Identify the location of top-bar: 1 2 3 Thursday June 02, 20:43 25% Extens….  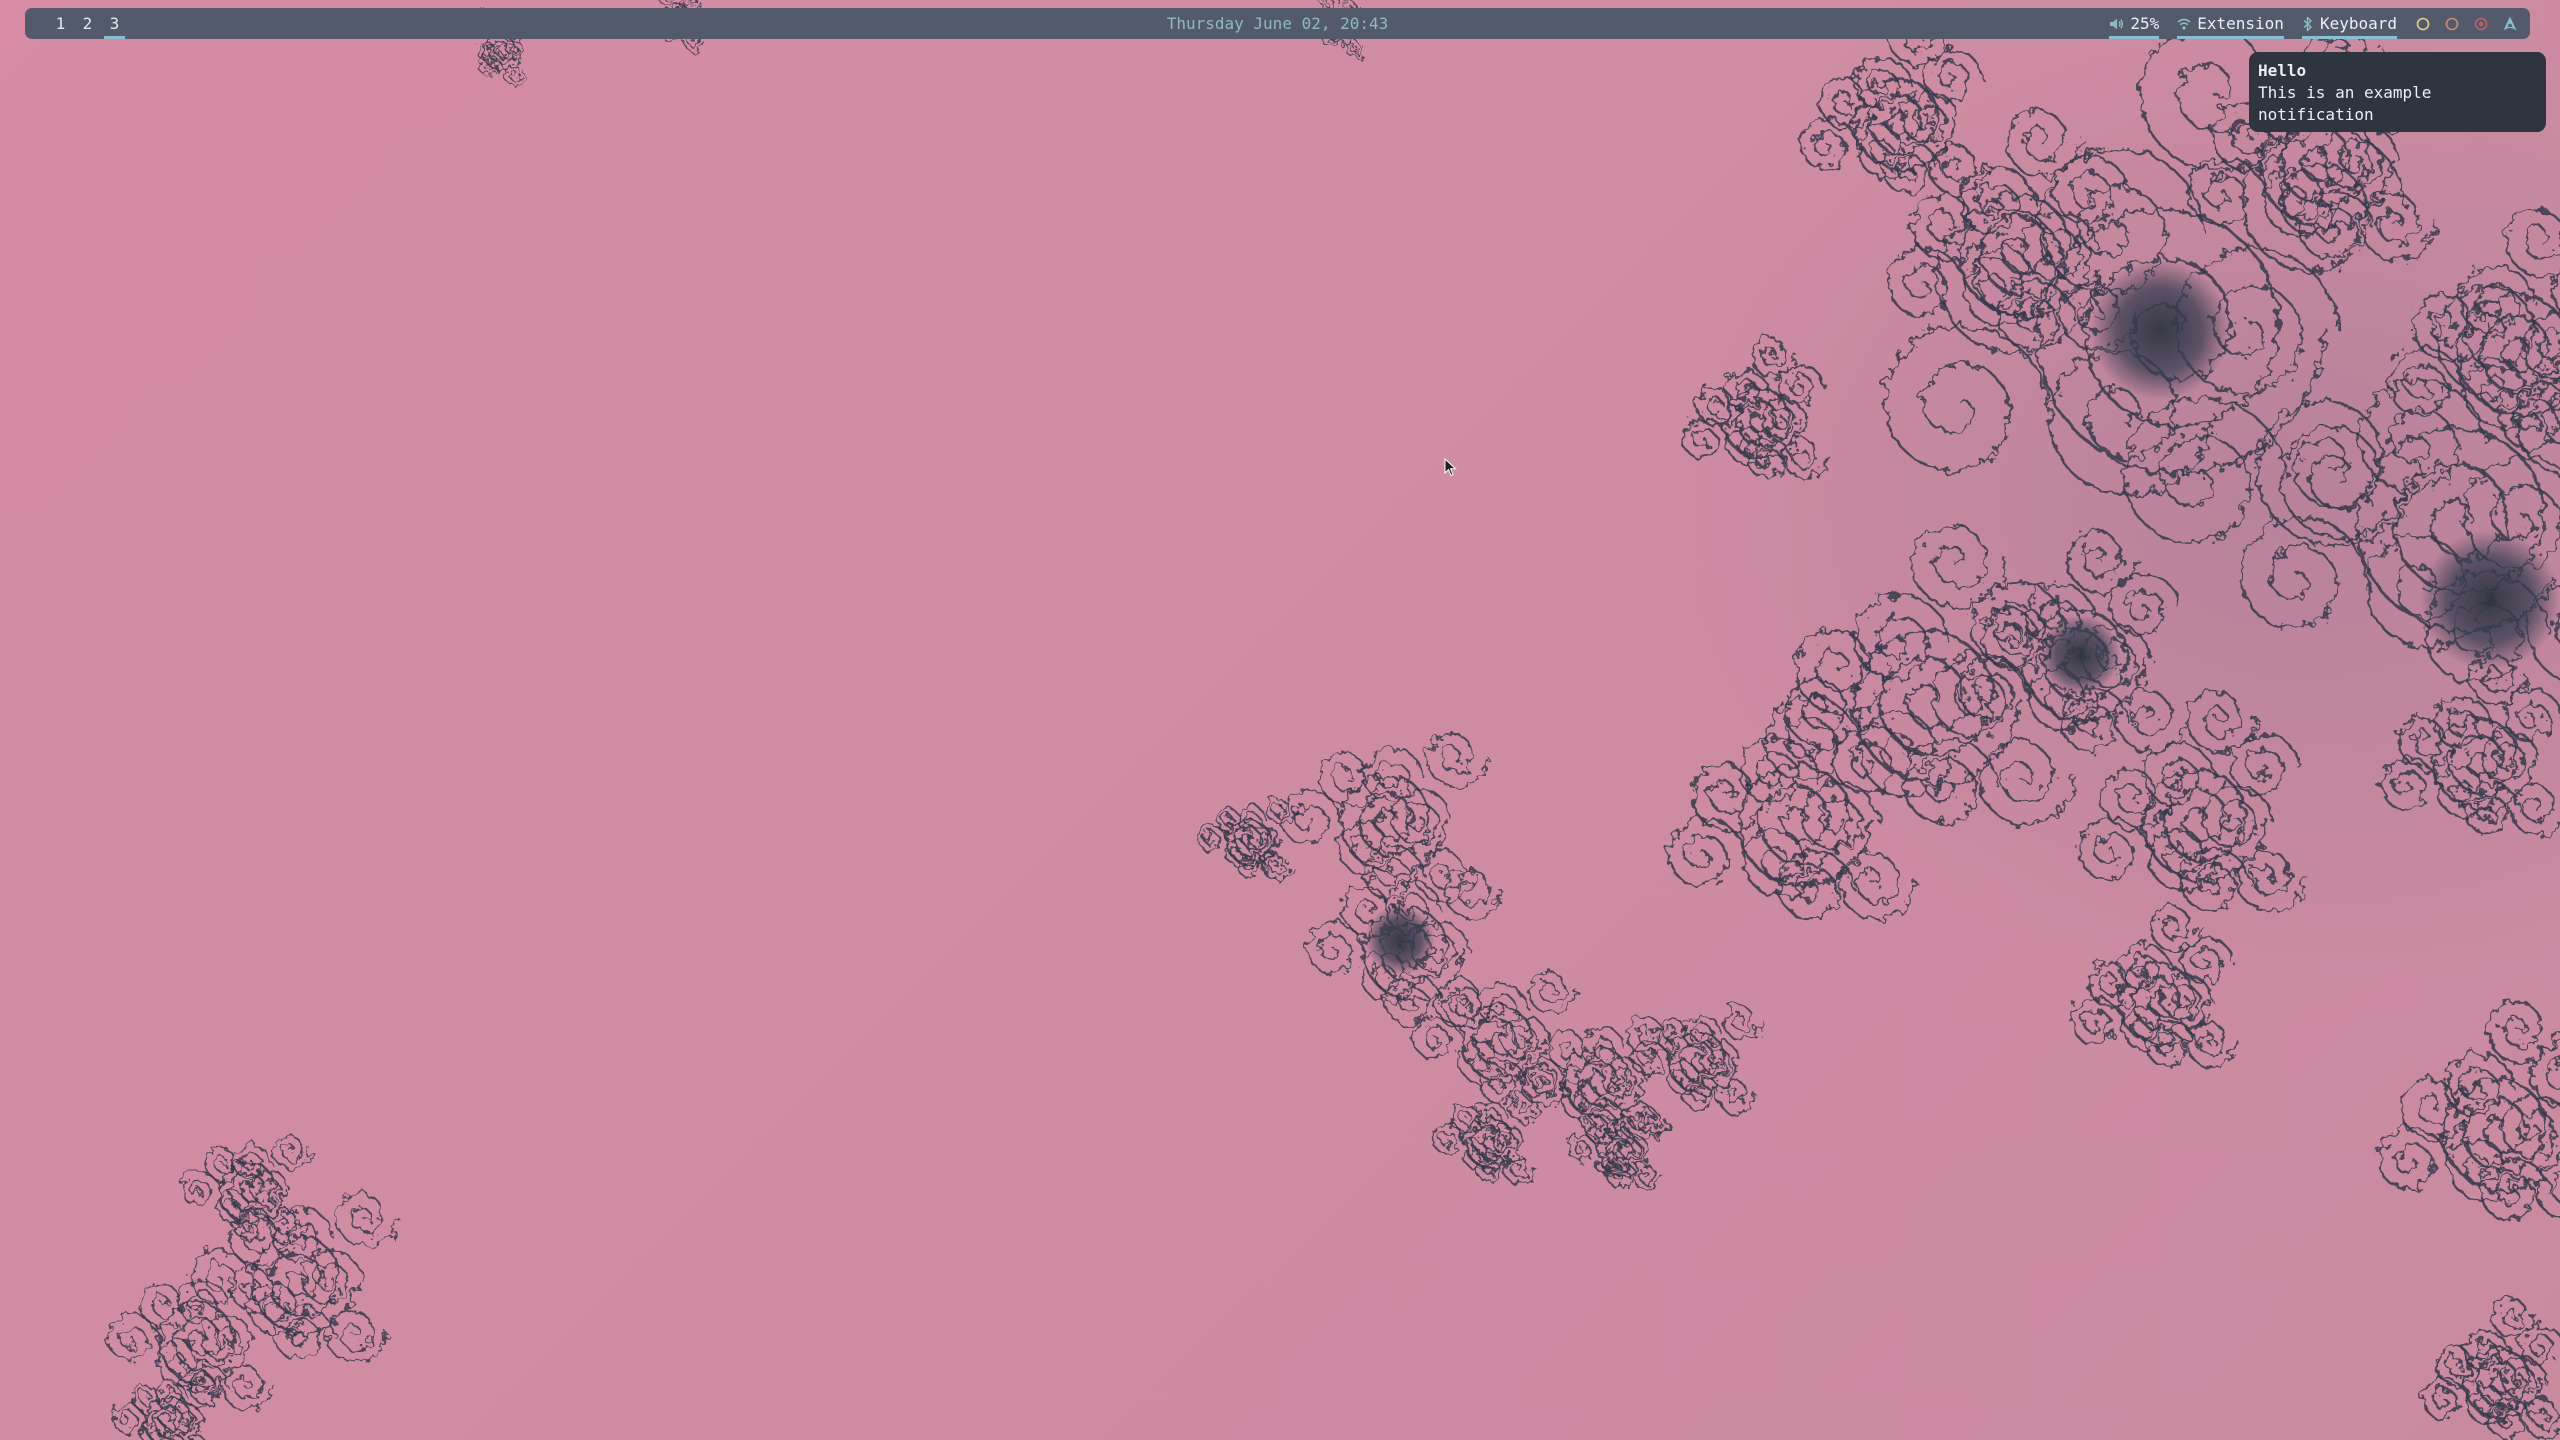
(1277, 23).